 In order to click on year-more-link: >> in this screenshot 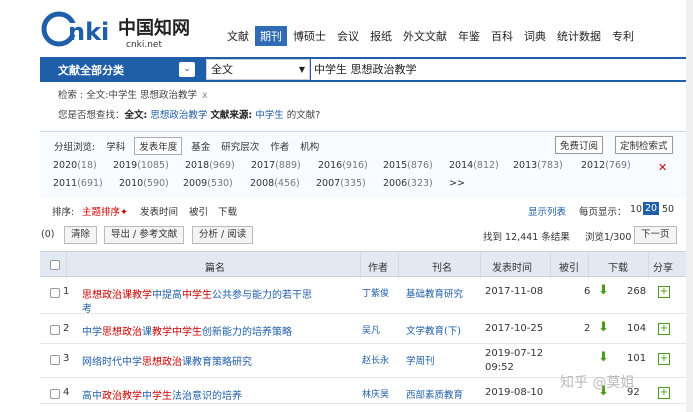, I will do `click(457, 183)`.